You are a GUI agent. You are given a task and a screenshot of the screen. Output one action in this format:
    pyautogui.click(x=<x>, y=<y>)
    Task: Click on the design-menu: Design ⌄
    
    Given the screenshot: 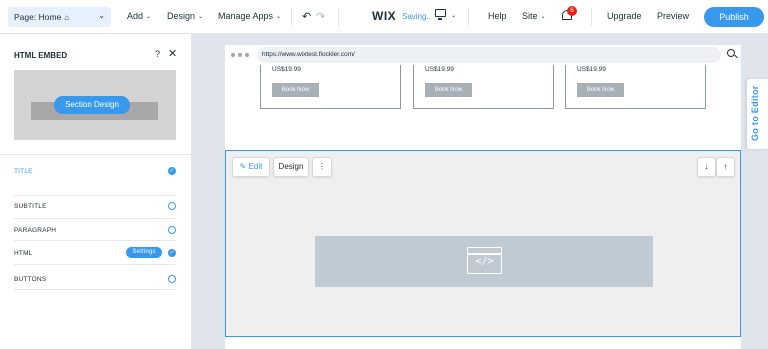 What is the action you would take?
    pyautogui.click(x=185, y=16)
    